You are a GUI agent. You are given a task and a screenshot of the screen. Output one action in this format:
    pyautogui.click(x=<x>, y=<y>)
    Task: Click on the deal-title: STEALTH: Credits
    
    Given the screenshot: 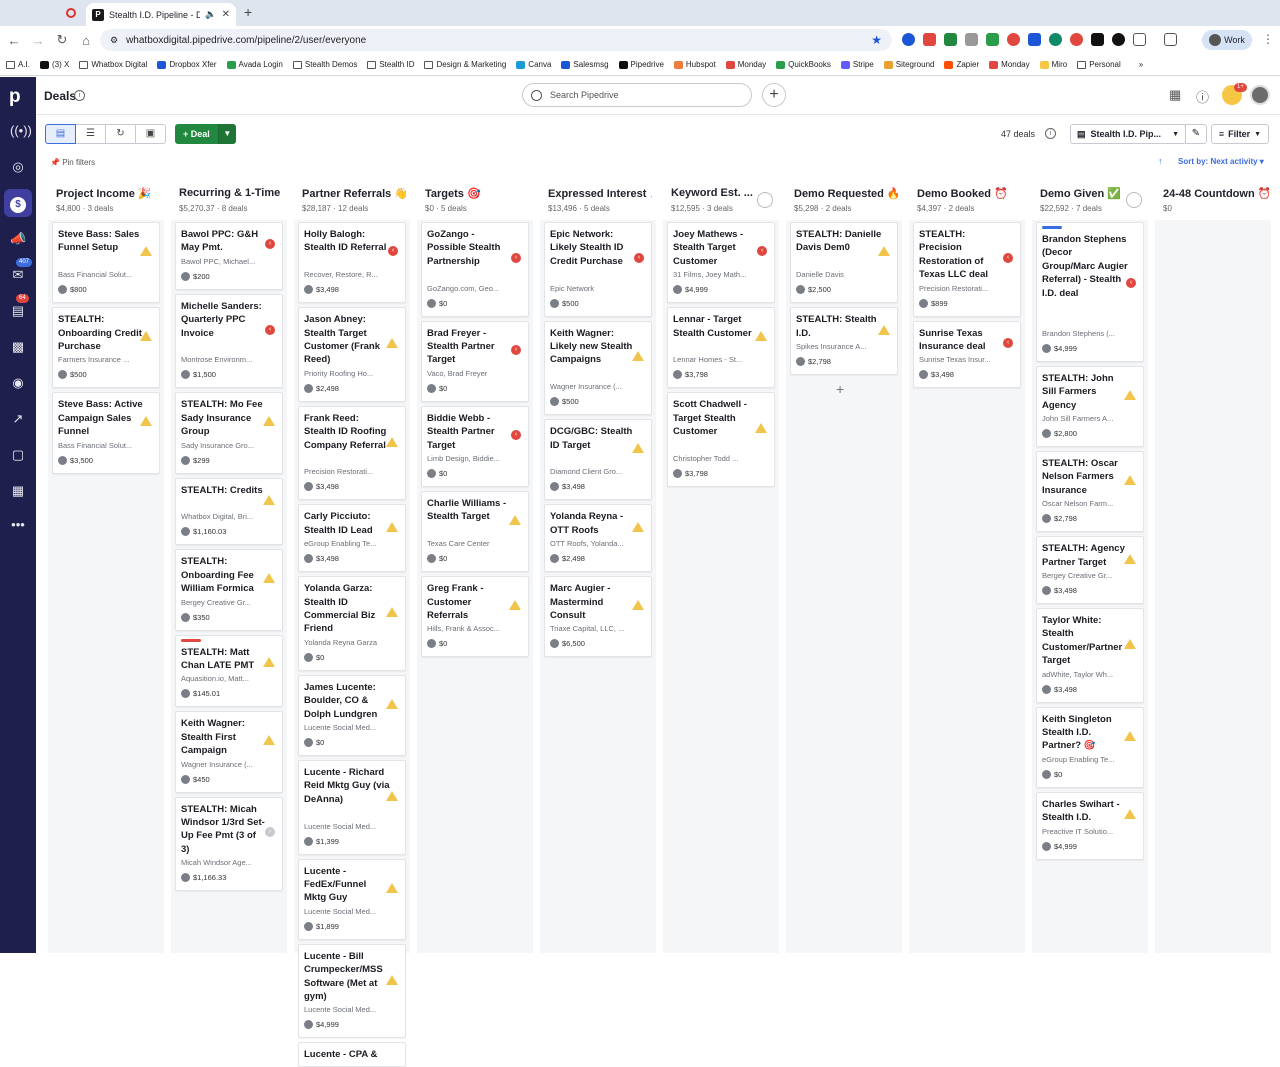 What is the action you would take?
    pyautogui.click(x=224, y=490)
    